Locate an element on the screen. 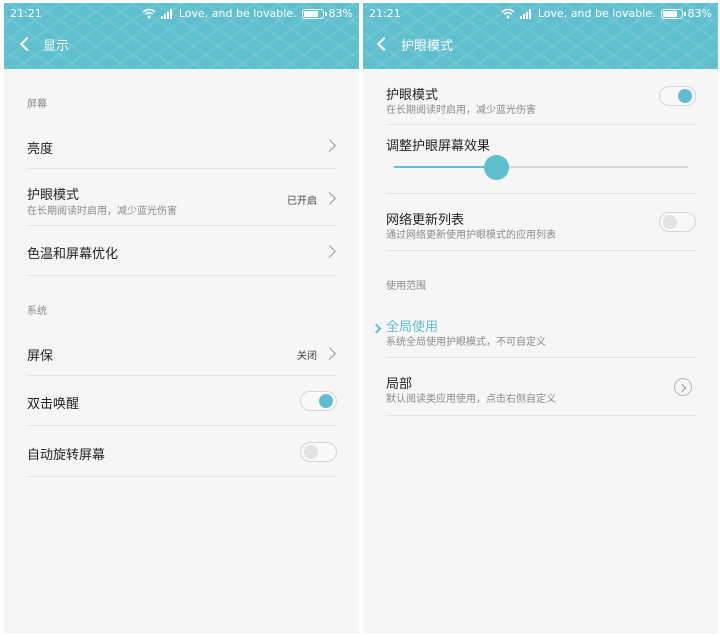 The height and width of the screenshot is (637, 720). page-title: 显示 is located at coordinates (56, 46).